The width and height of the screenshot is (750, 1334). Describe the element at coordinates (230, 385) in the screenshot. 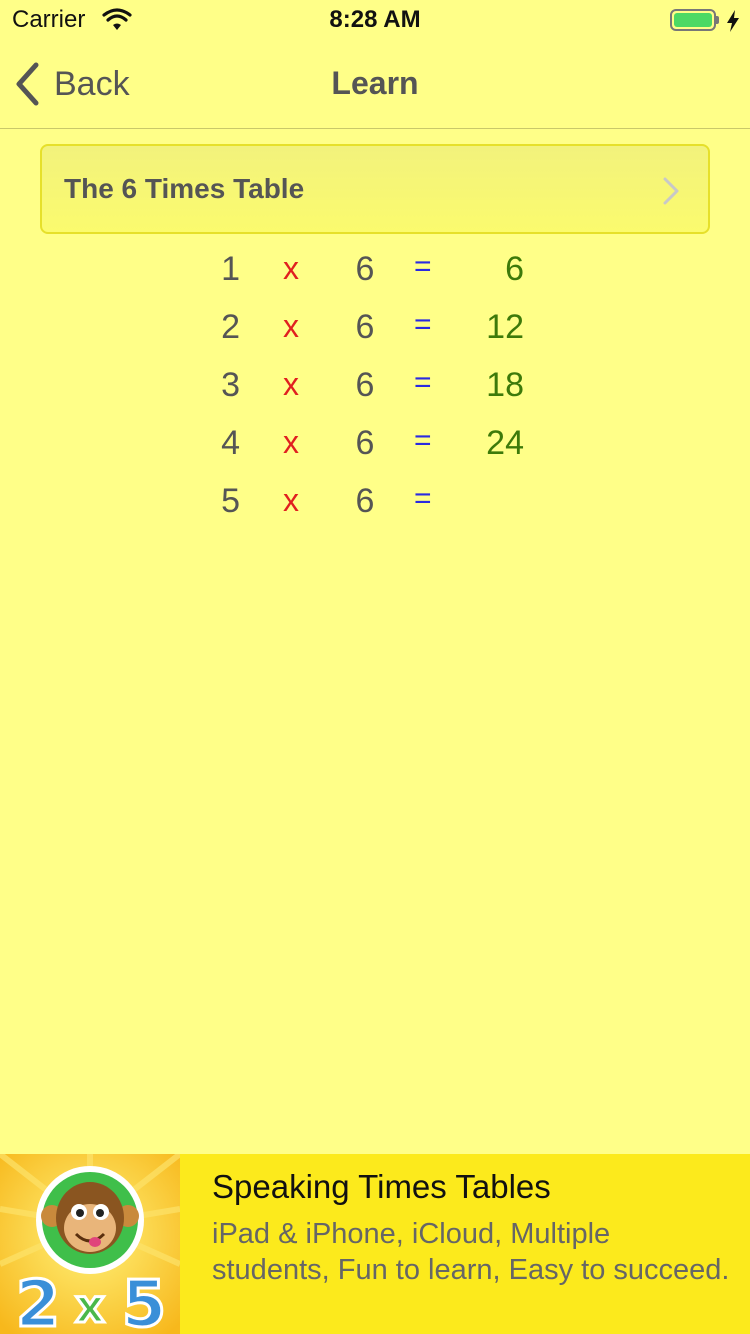

I see `multiplier: 3` at that location.